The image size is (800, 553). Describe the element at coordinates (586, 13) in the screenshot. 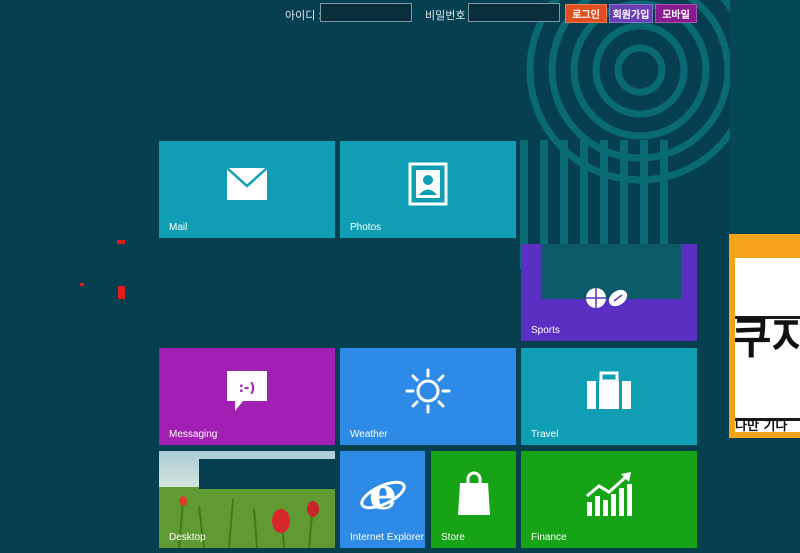

I see `login-button: 로그인` at that location.